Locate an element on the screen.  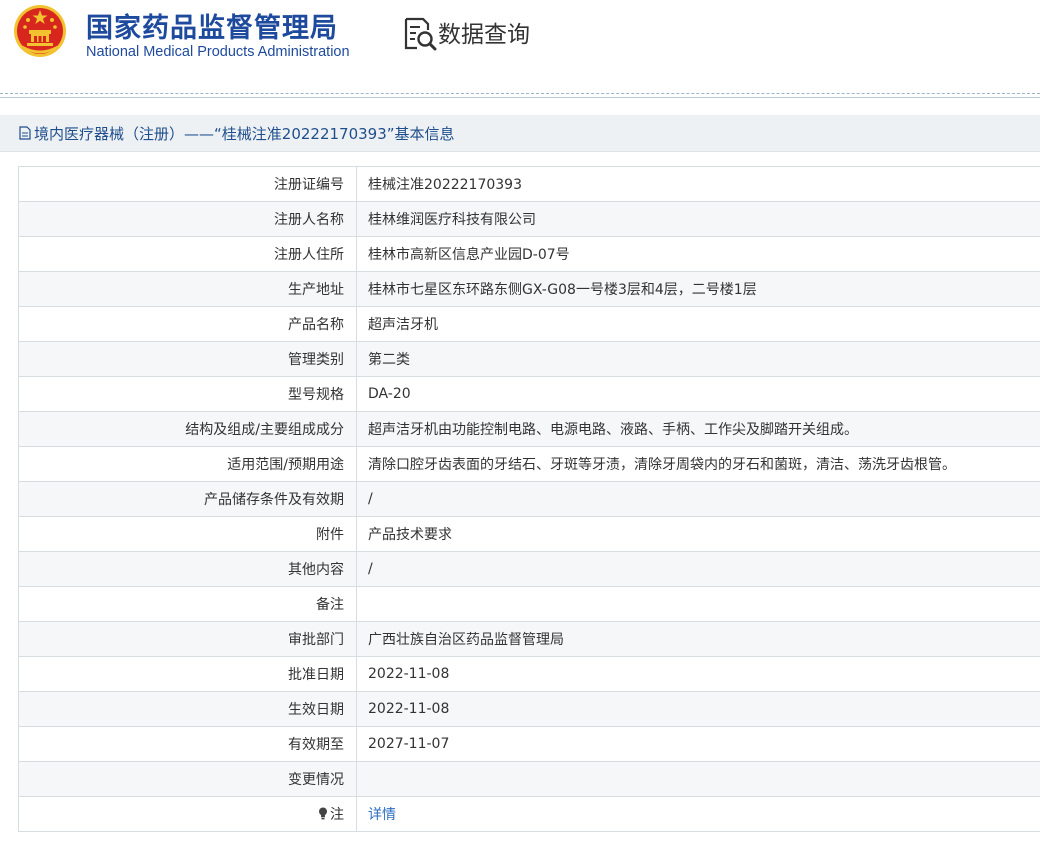
row-label: 审批部门 is located at coordinates (187, 639).